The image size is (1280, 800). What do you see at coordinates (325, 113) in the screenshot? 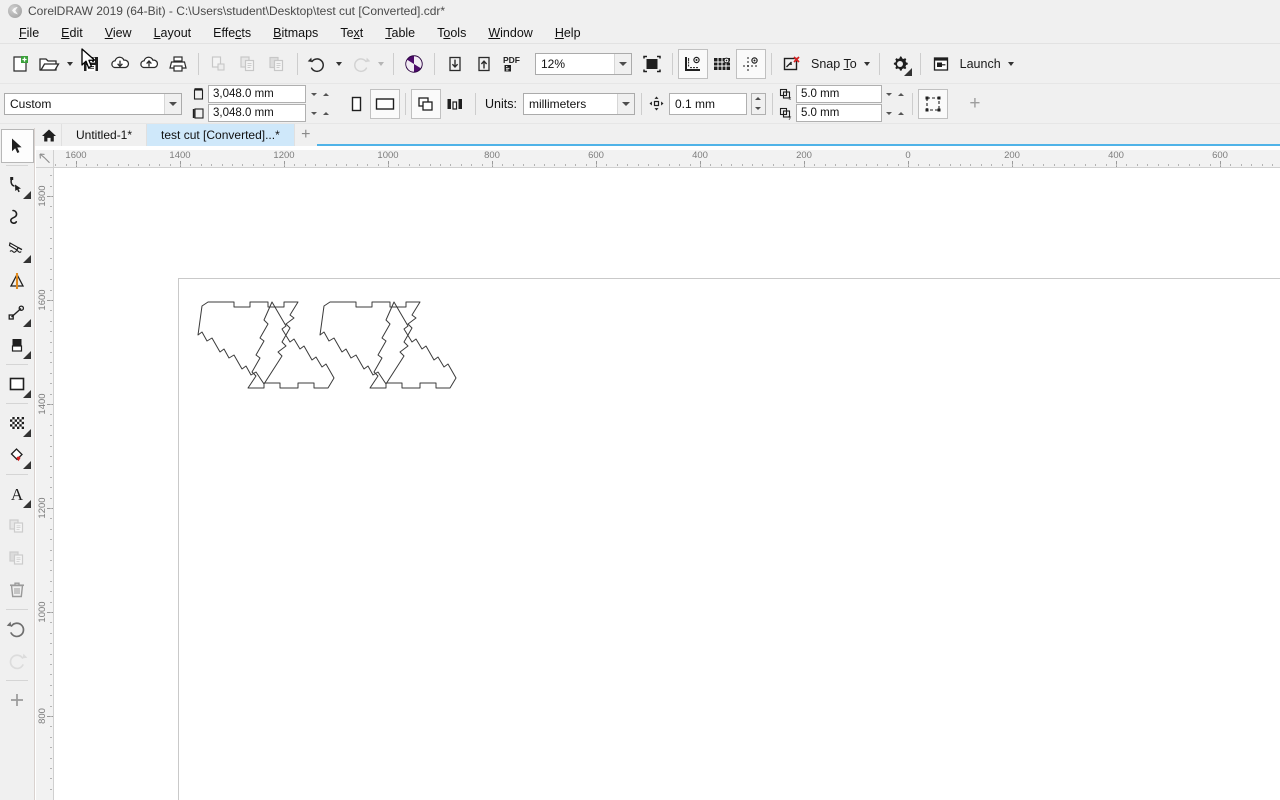
I see `page-height-up` at bounding box center [325, 113].